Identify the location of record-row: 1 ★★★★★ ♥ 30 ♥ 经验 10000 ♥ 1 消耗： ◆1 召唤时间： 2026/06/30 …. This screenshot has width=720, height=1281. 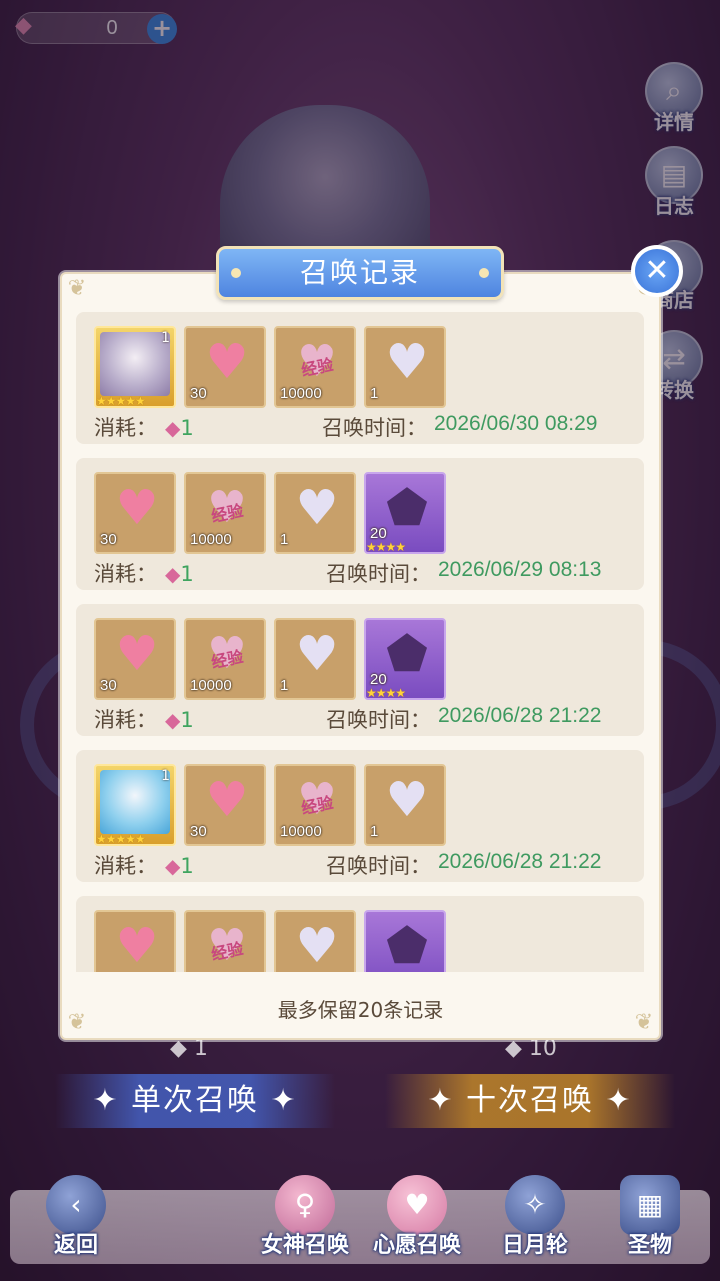
(360, 378).